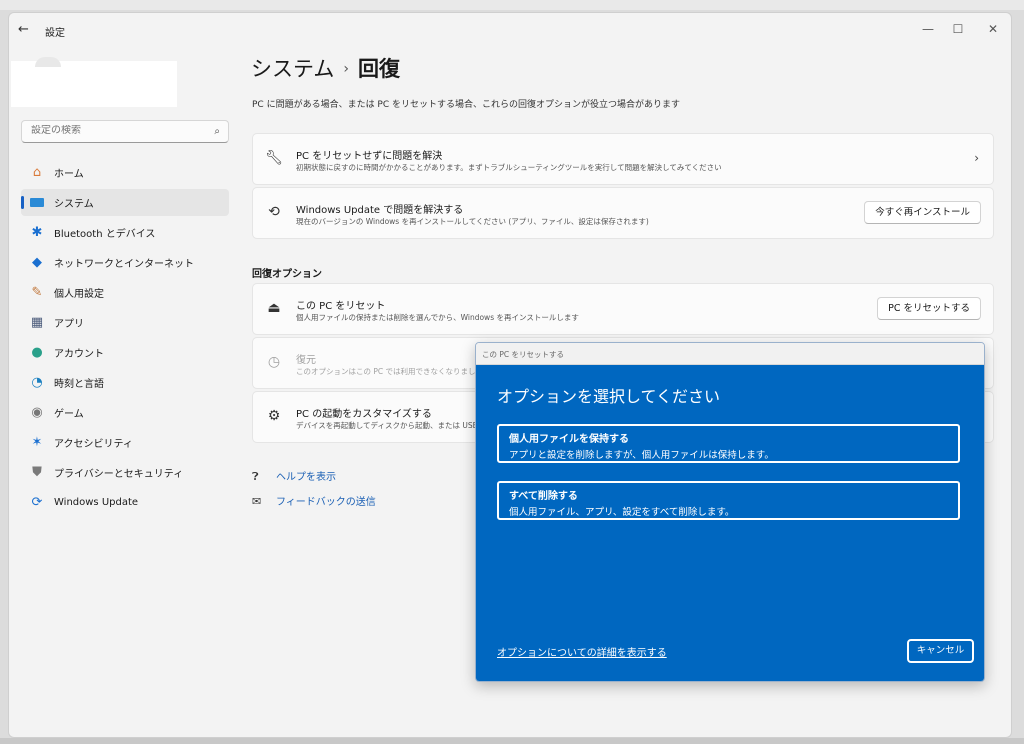 This screenshot has width=1024, height=744. What do you see at coordinates (37, 203) in the screenshot?
I see `system-icon` at bounding box center [37, 203].